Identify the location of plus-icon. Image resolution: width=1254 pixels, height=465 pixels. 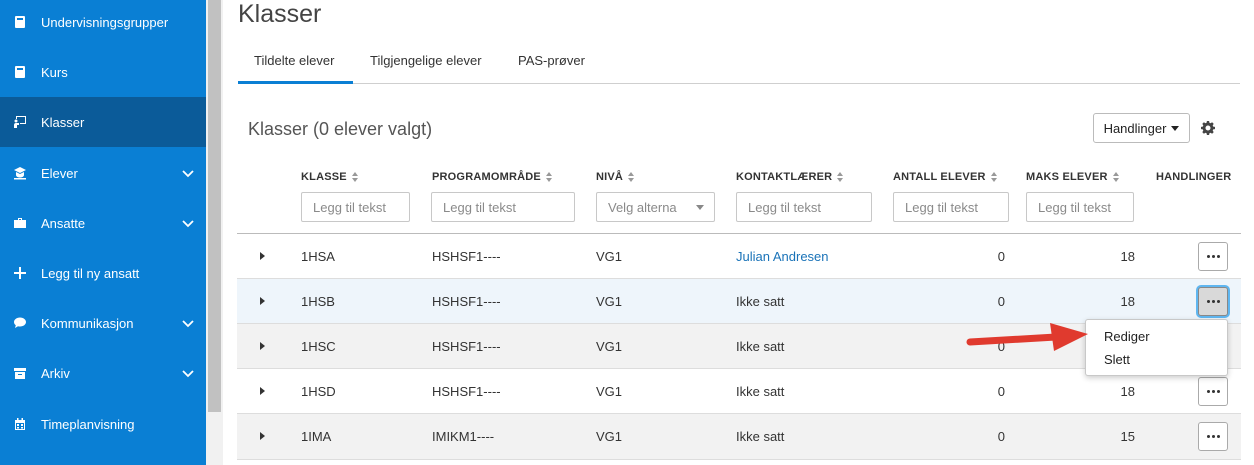
(20, 273).